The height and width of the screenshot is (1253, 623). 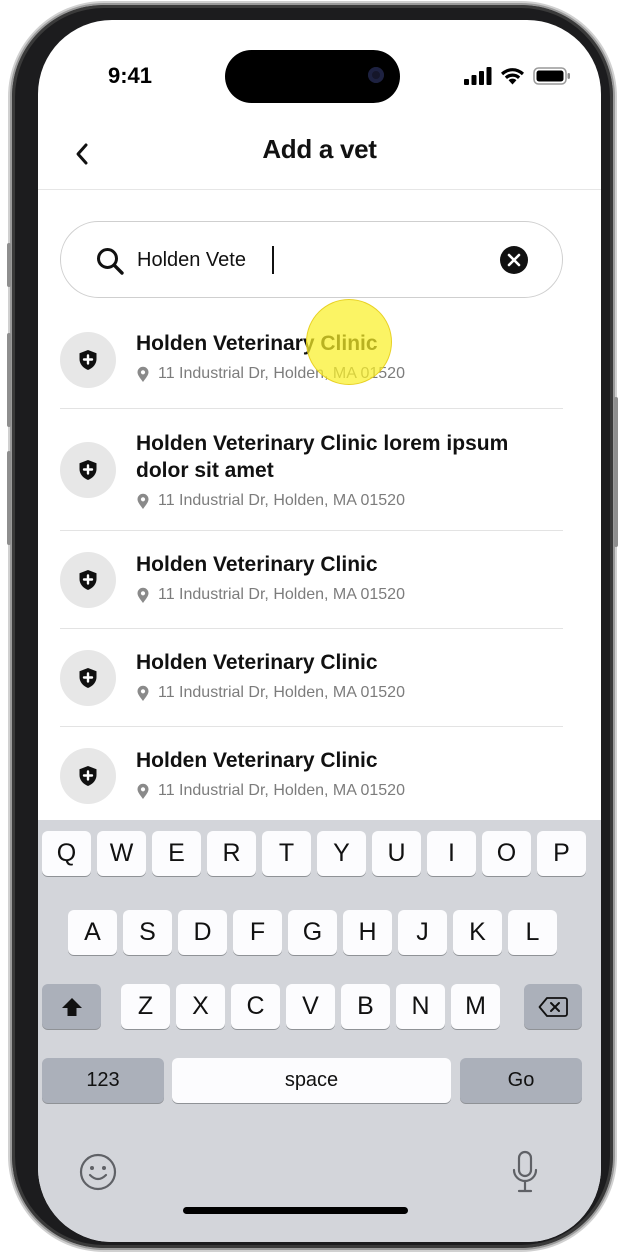 What do you see at coordinates (103, 1080) in the screenshot?
I see `numbers-key: 123` at bounding box center [103, 1080].